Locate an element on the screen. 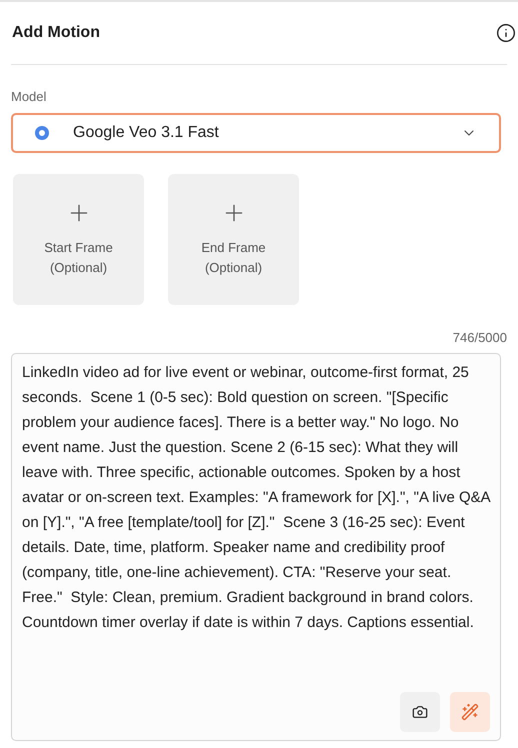 The image size is (518, 748). camera-icon is located at coordinates (420, 712).